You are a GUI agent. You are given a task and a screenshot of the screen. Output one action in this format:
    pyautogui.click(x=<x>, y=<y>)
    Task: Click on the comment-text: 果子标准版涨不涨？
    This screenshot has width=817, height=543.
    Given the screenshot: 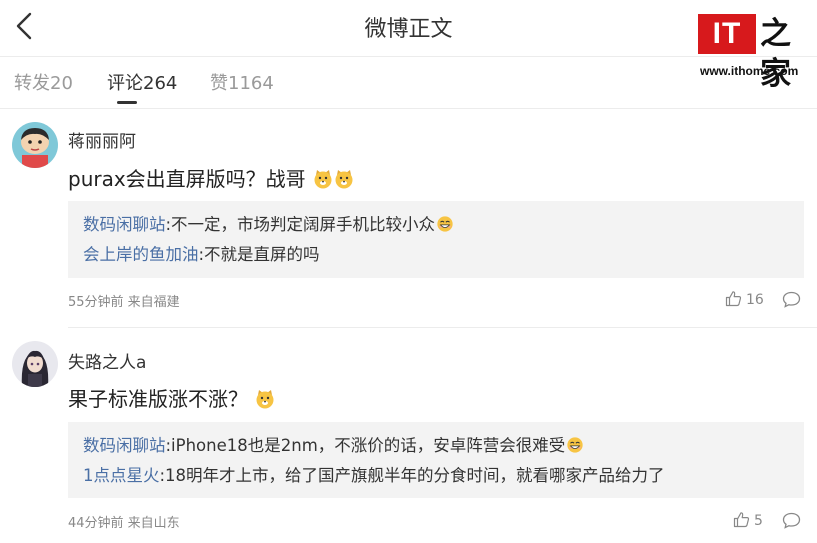 What is the action you would take?
    pyautogui.click(x=171, y=397)
    